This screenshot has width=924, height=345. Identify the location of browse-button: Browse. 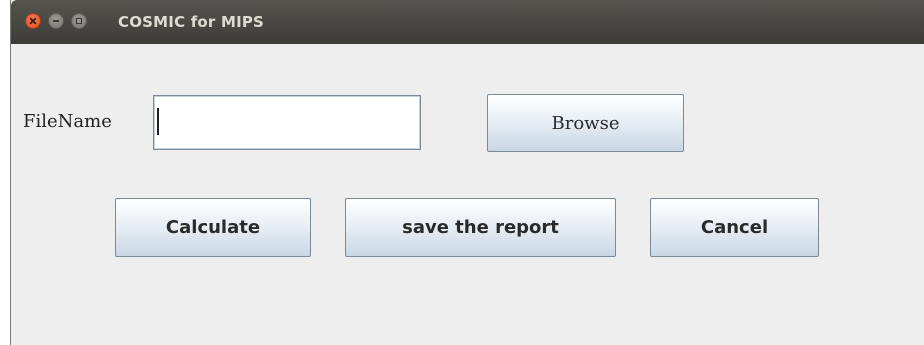
(585, 123).